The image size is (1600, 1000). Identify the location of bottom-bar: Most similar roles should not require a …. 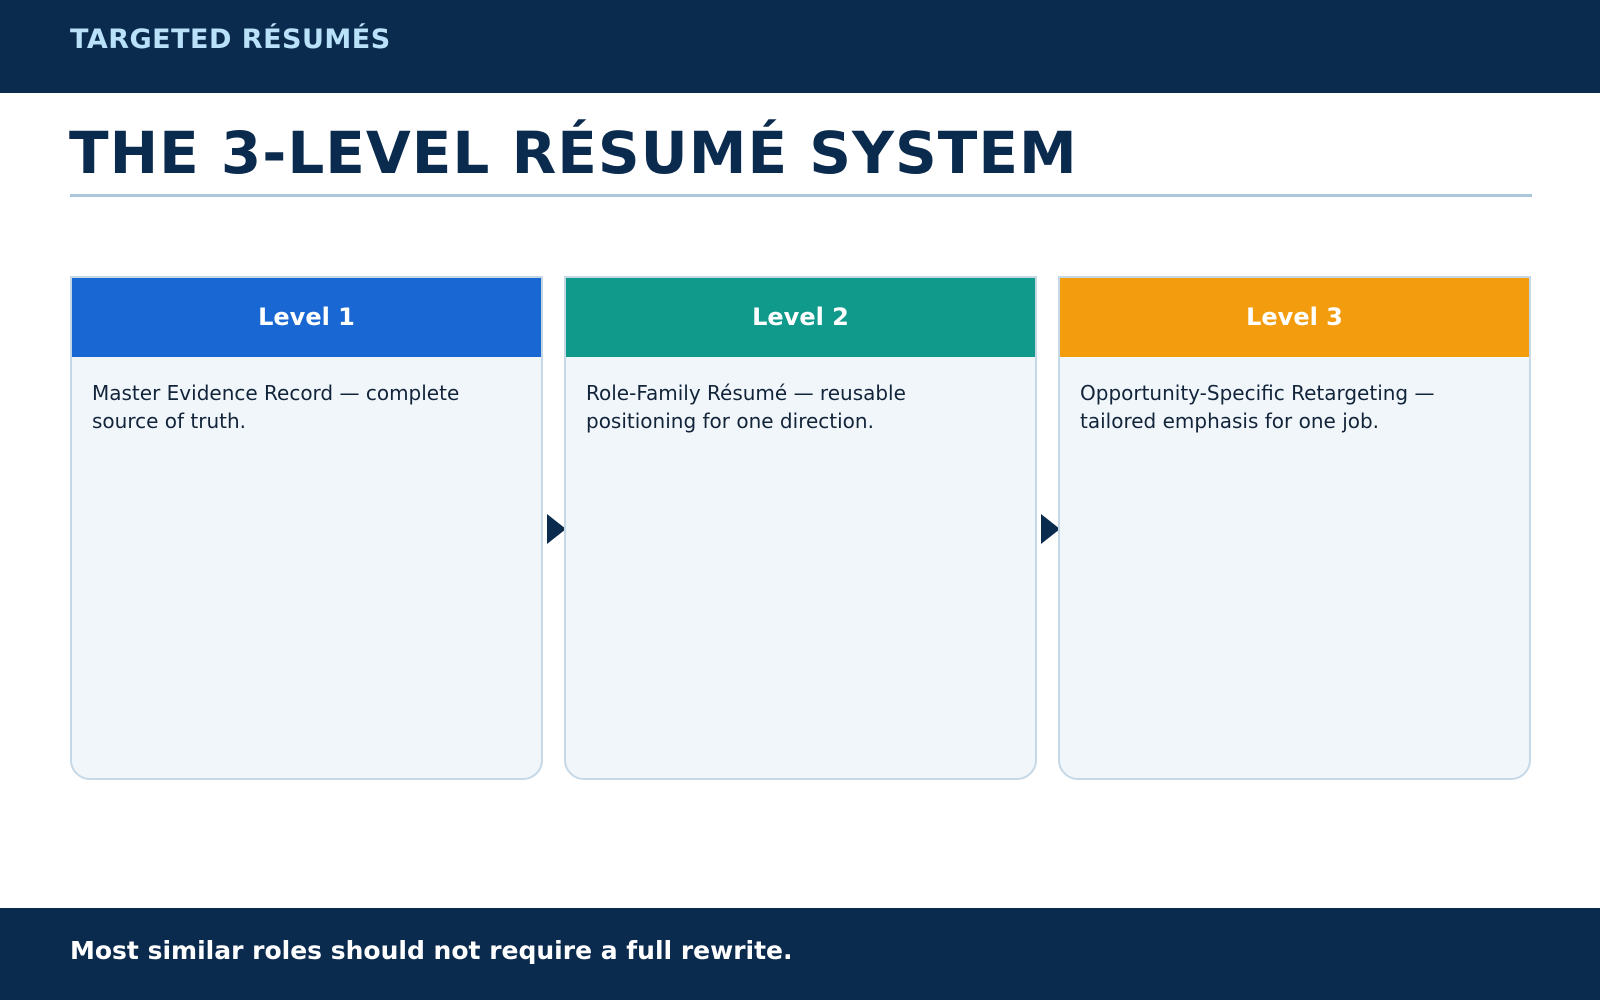
(800, 954).